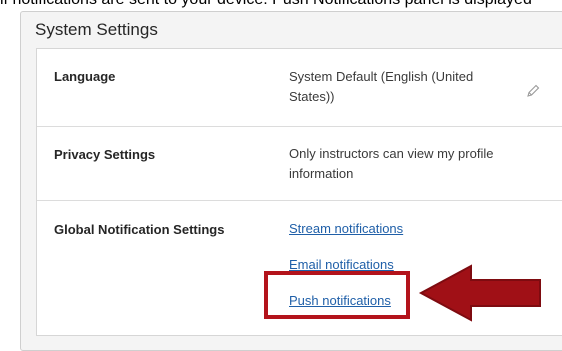 The image size is (562, 351). Describe the element at coordinates (381, 86) in the screenshot. I see `language-value: System Default (English (United States))` at that location.